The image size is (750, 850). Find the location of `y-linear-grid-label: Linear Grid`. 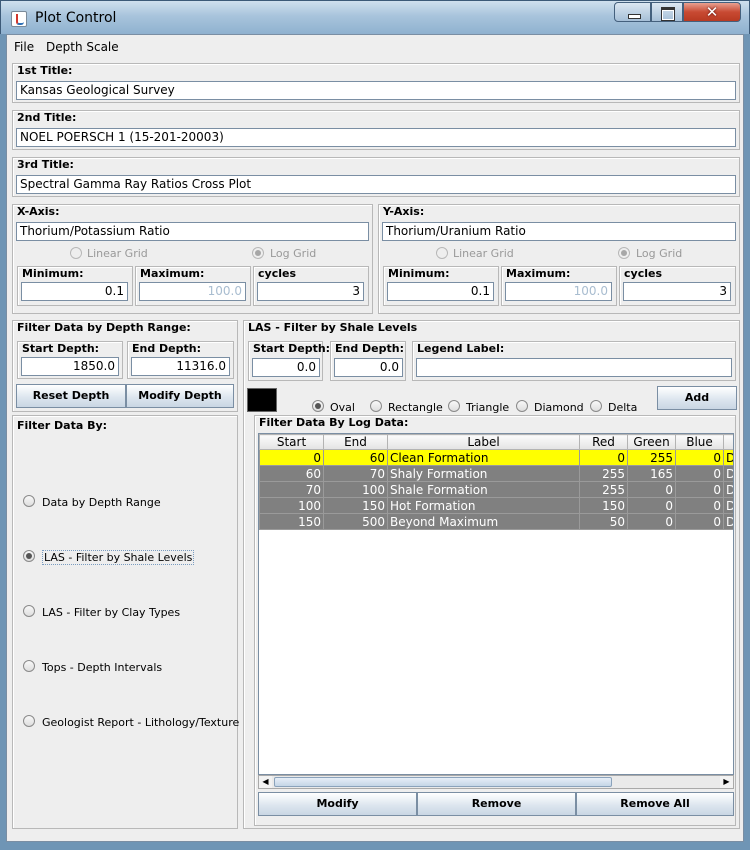

y-linear-grid-label: Linear Grid is located at coordinates (483, 253).